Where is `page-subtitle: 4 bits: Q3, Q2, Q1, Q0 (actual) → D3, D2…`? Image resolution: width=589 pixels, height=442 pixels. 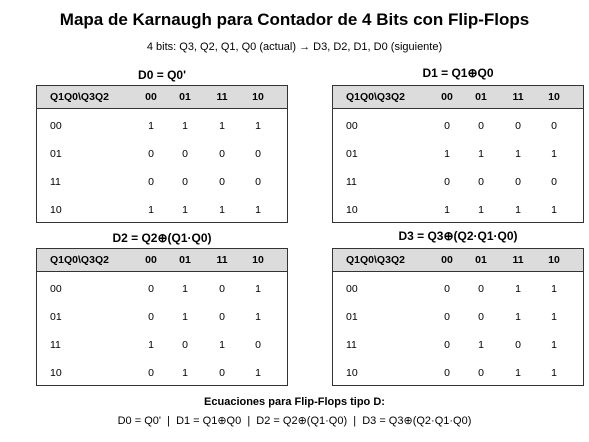 page-subtitle: 4 bits: Q3, Q2, Q1, Q0 (actual) → D3, D2… is located at coordinates (294, 47).